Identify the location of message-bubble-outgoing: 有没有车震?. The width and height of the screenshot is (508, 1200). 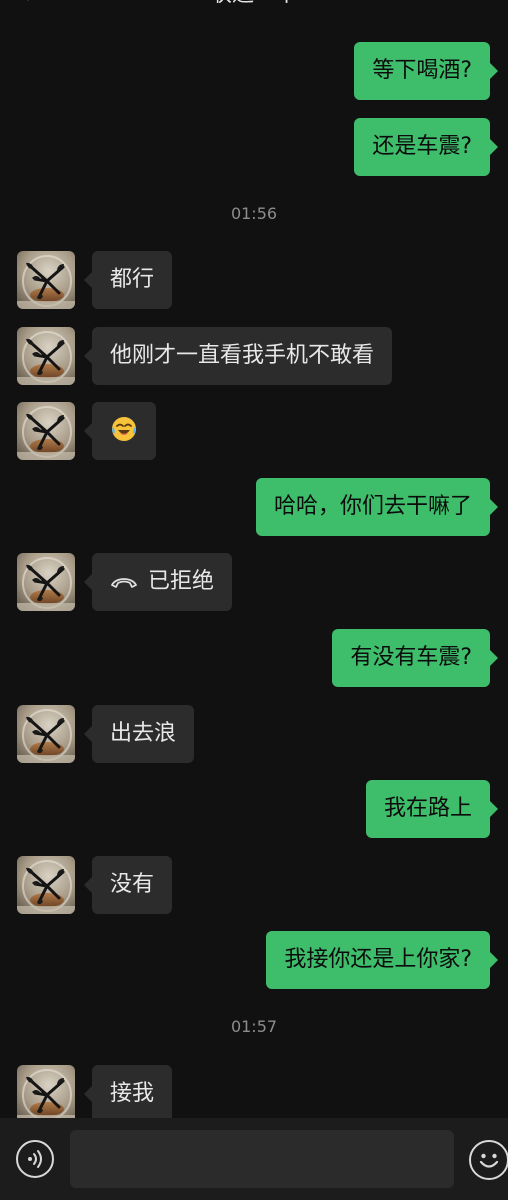
(415, 658).